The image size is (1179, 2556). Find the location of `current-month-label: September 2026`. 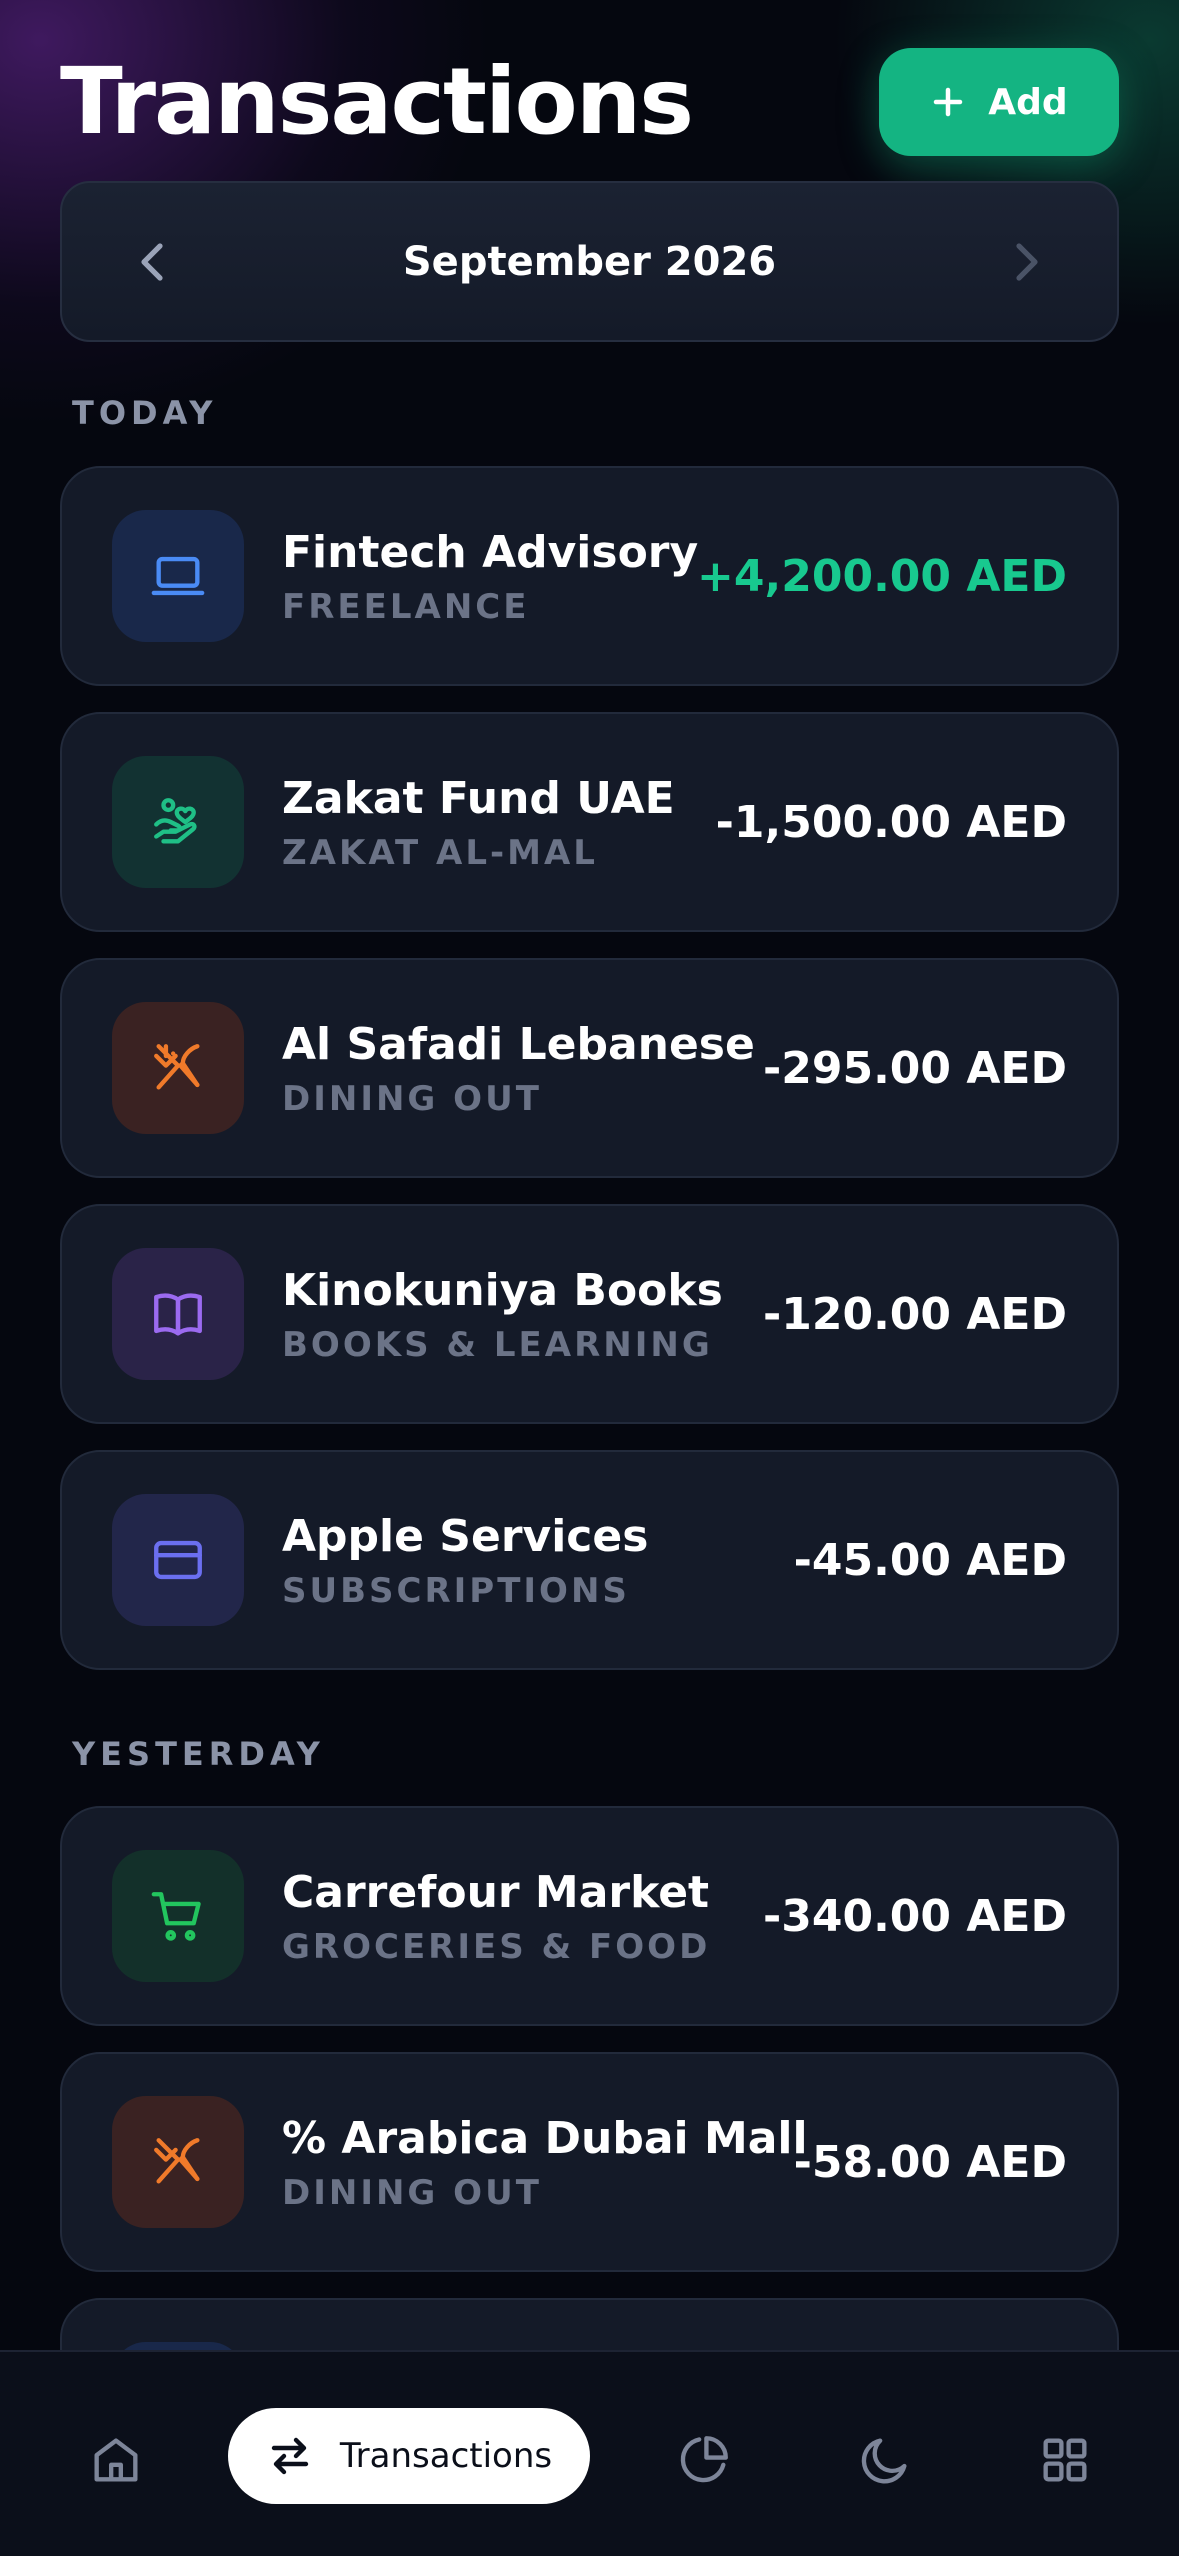

current-month-label: September 2026 is located at coordinates (589, 261).